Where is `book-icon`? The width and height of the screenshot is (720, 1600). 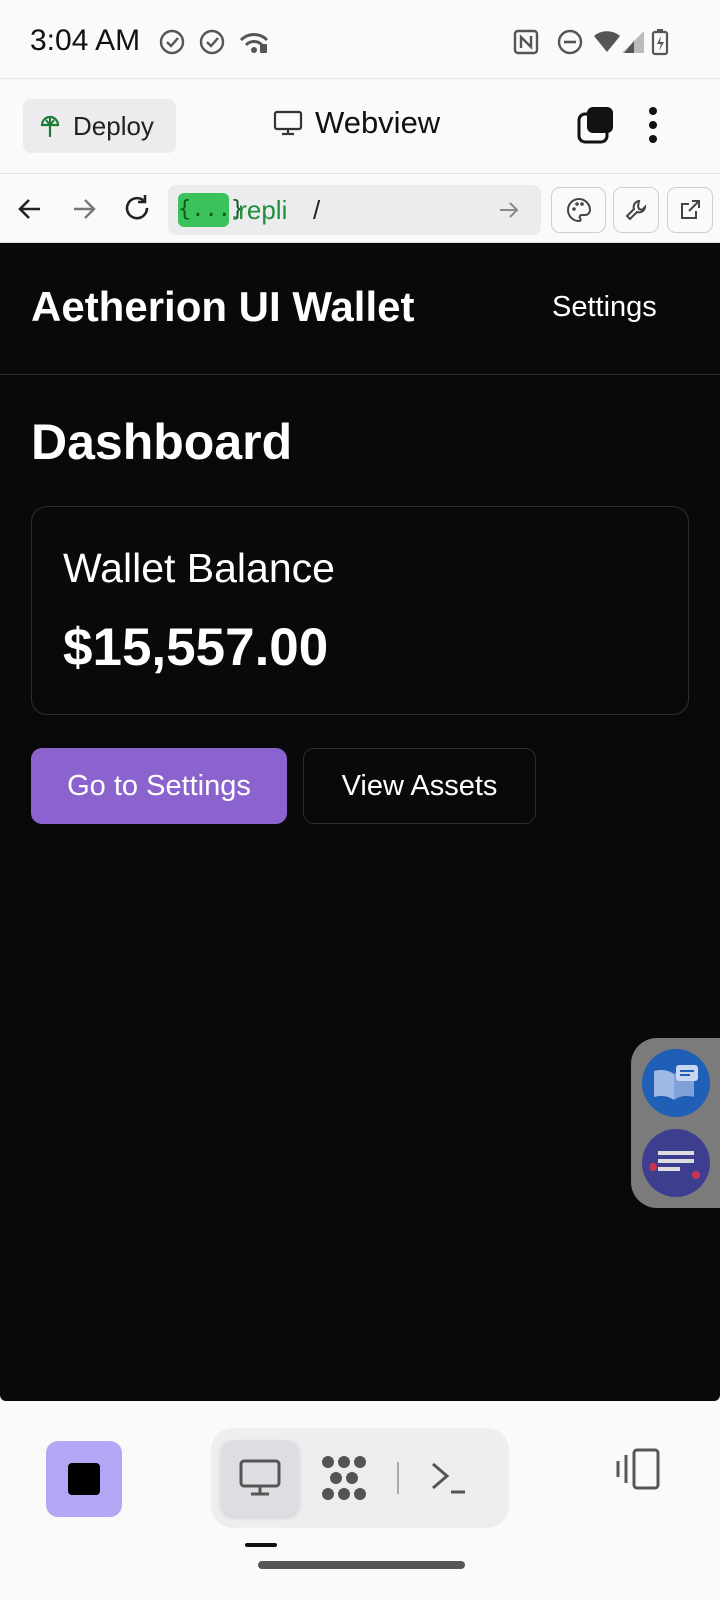
book-icon is located at coordinates (676, 1082).